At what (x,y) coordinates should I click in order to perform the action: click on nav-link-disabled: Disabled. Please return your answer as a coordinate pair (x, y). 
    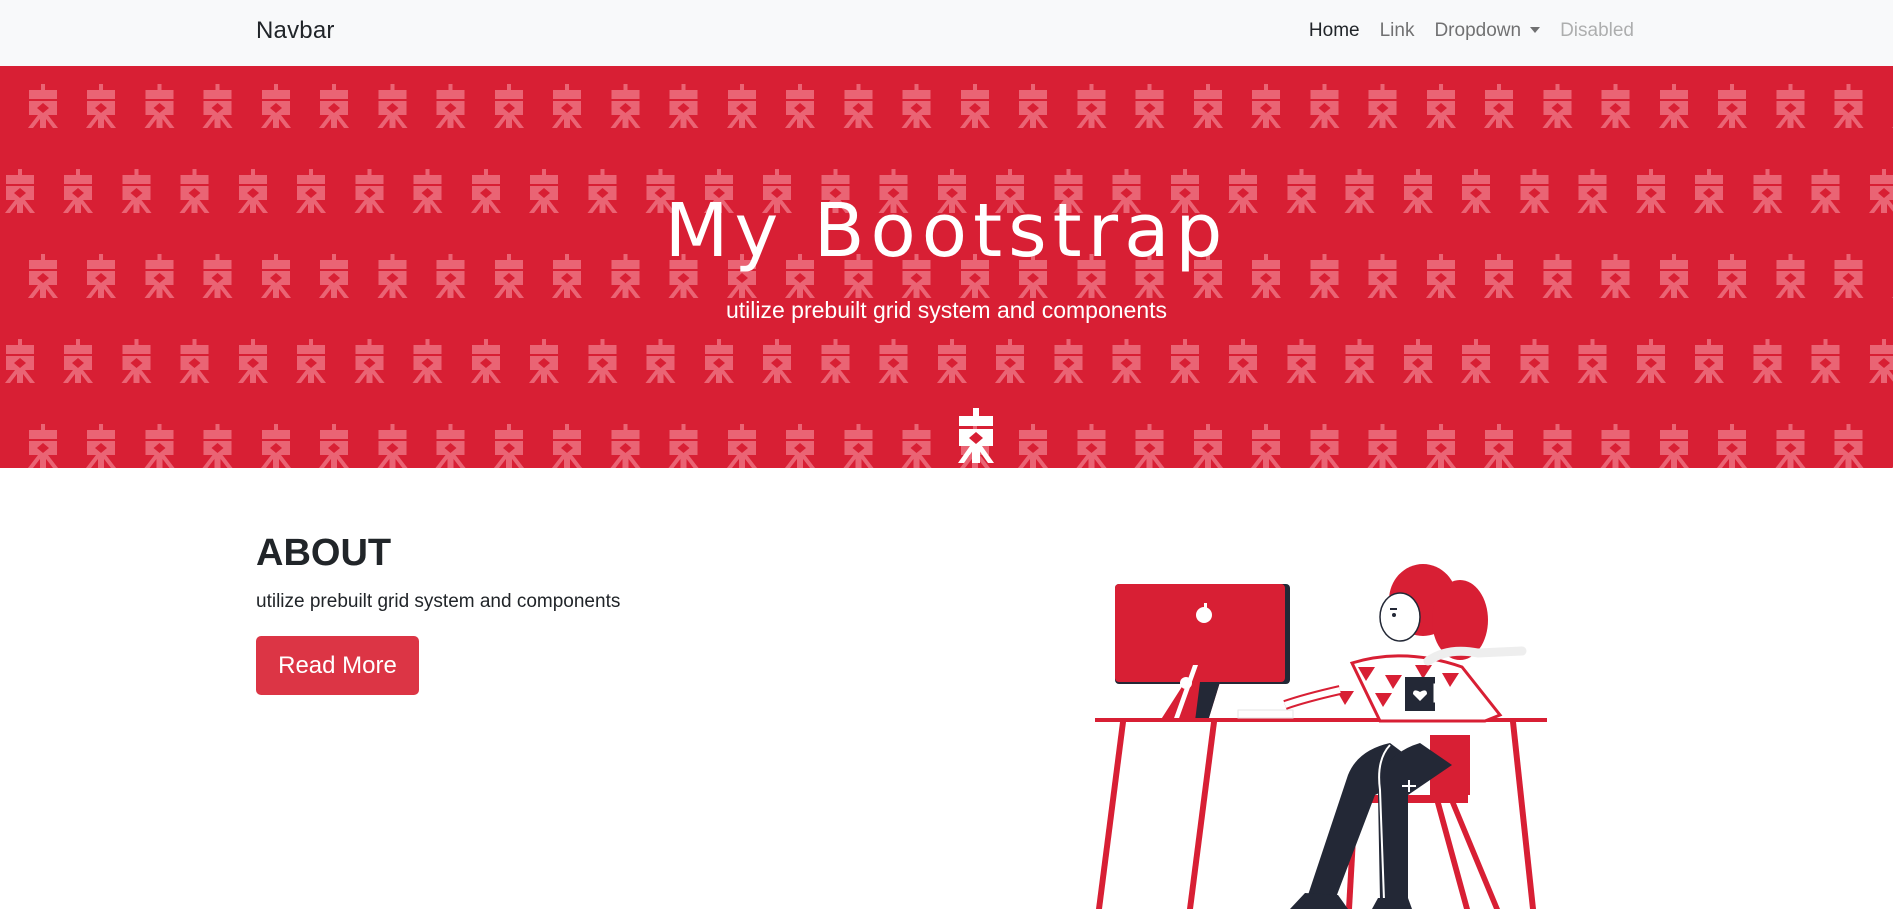
    Looking at the image, I should click on (1597, 30).